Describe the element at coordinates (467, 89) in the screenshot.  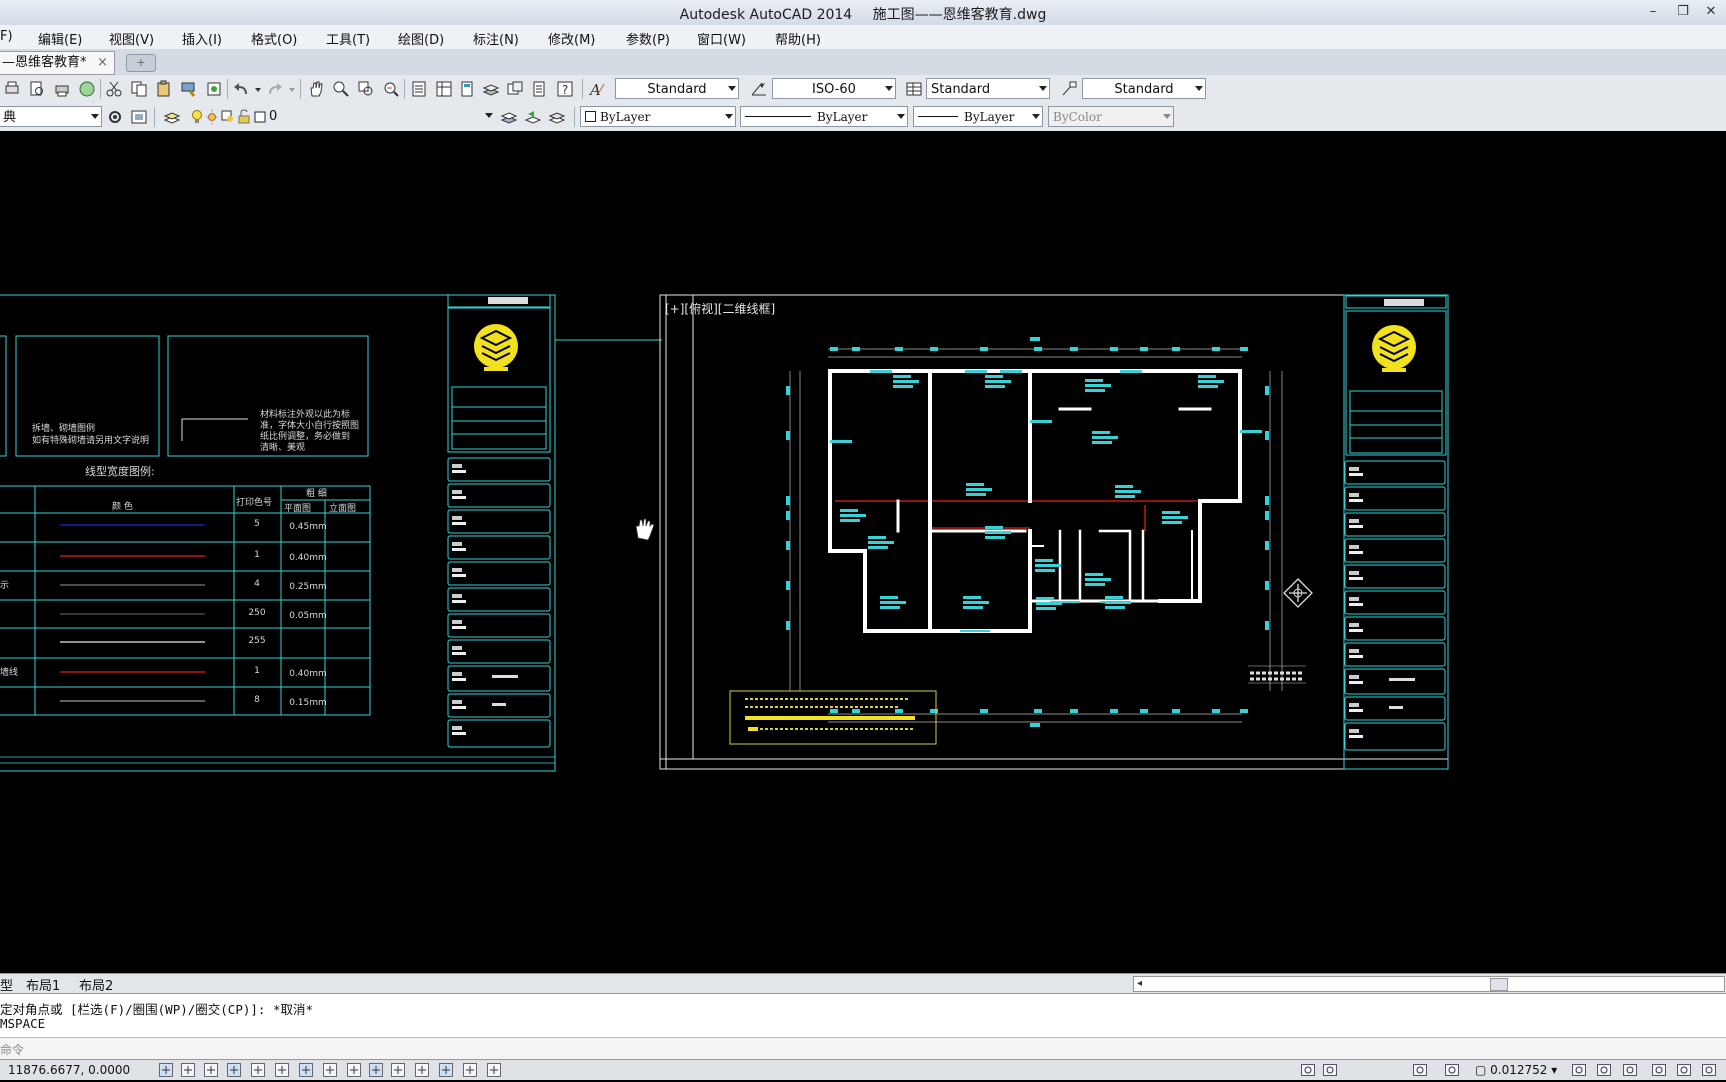
I see `tool-palettes-icon` at that location.